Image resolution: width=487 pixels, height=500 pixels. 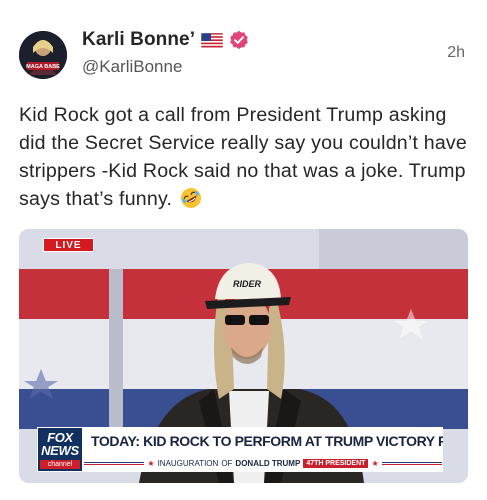 I want to click on fox-logo-news-text: NEWS, so click(x=60, y=450).